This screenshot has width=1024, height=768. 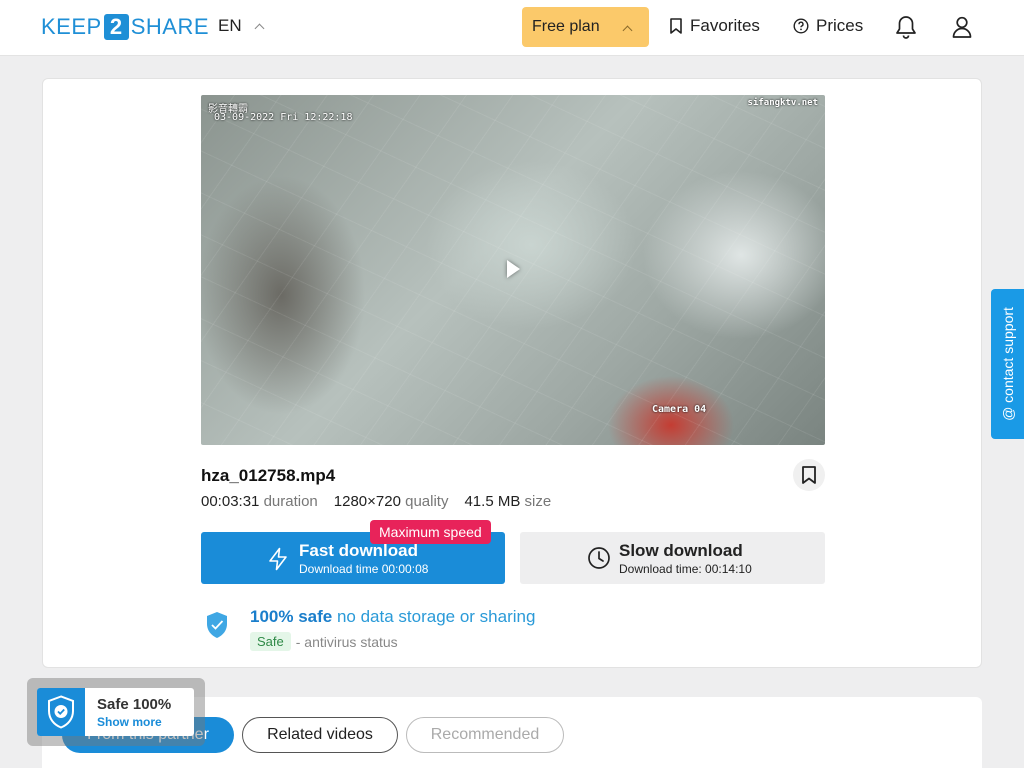 What do you see at coordinates (71, 26) in the screenshot?
I see `logo-text-keep: KEEP` at bounding box center [71, 26].